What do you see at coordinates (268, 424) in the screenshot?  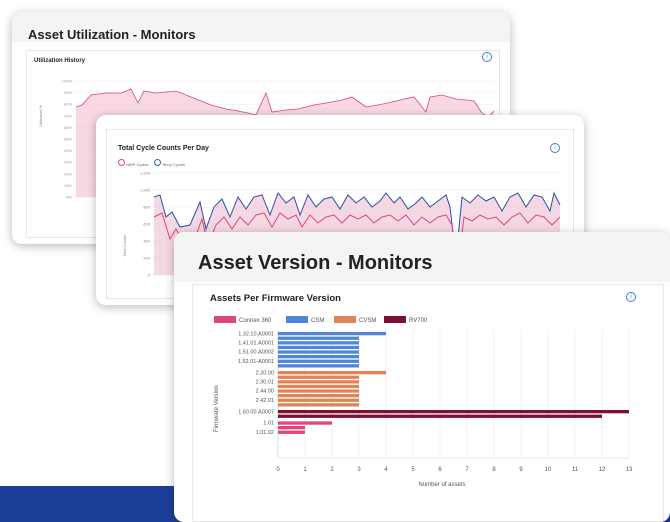 I see `y-tick-label: 1.01` at bounding box center [268, 424].